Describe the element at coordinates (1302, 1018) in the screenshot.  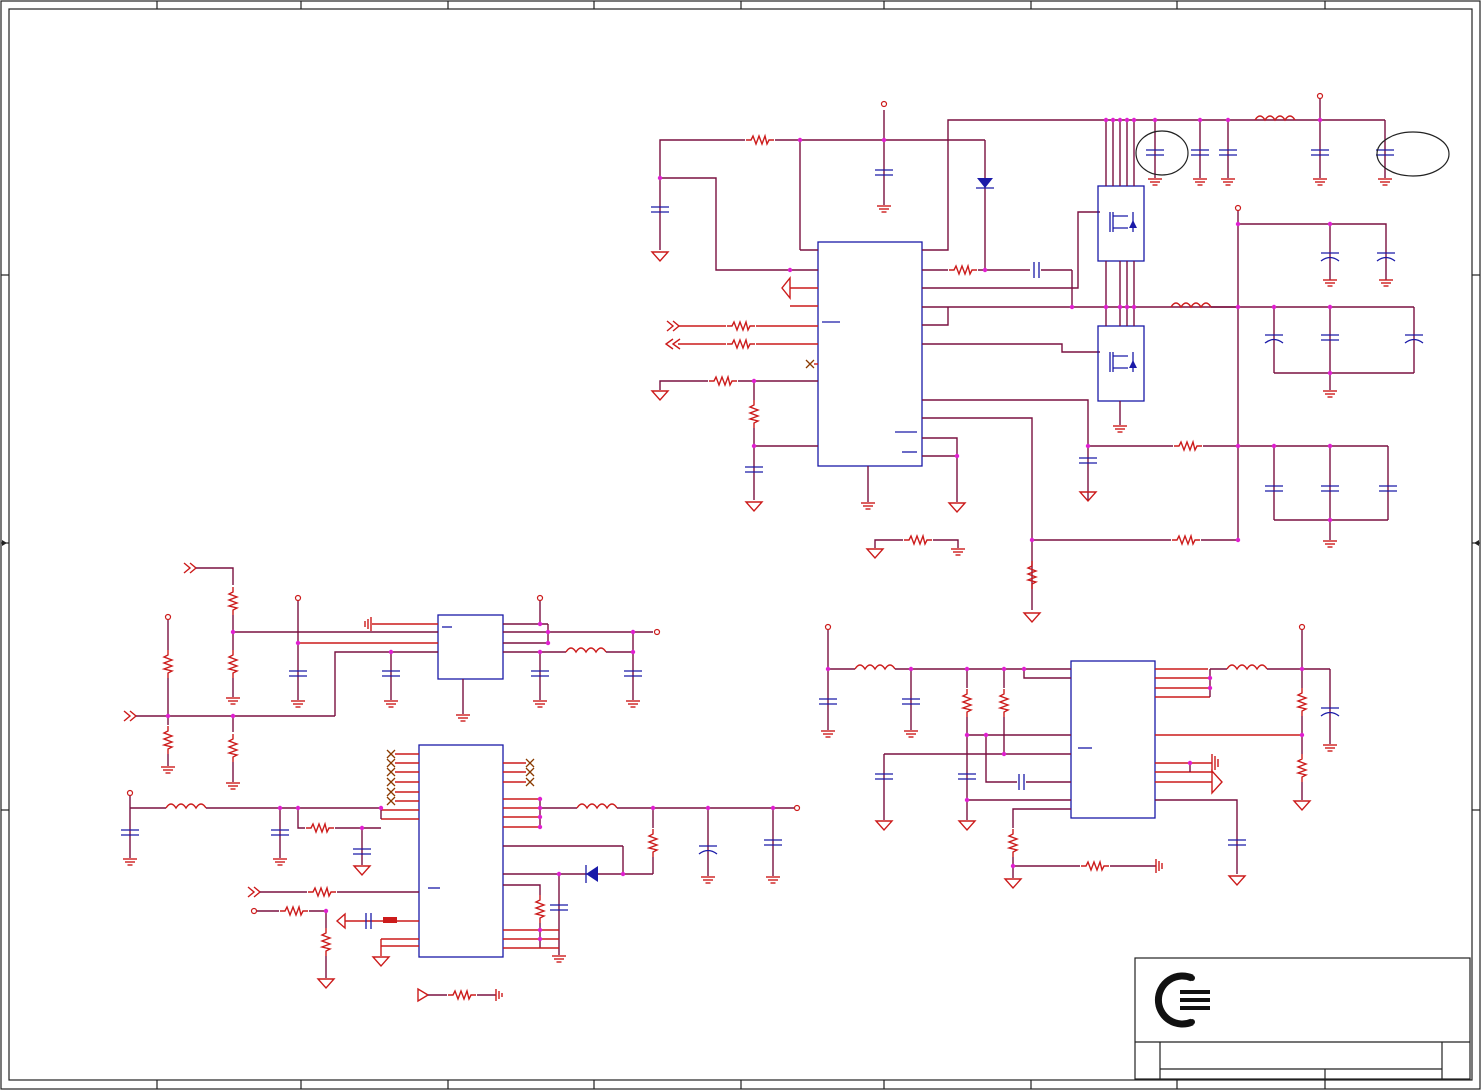
I see `title-block` at that location.